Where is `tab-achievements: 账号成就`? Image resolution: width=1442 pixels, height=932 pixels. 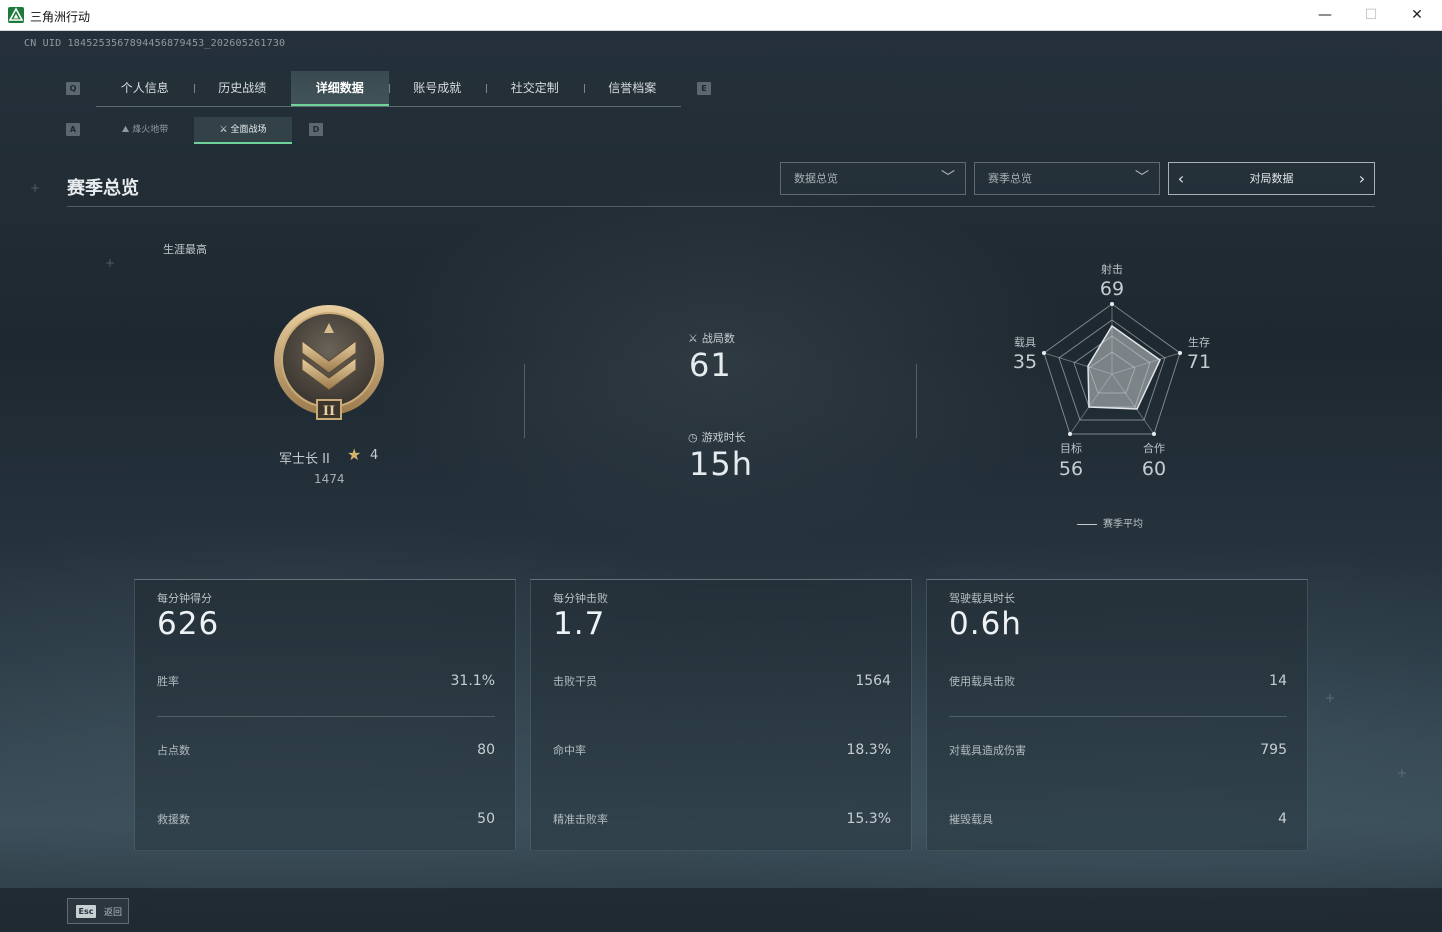
tab-achievements: 账号成就 is located at coordinates (437, 88).